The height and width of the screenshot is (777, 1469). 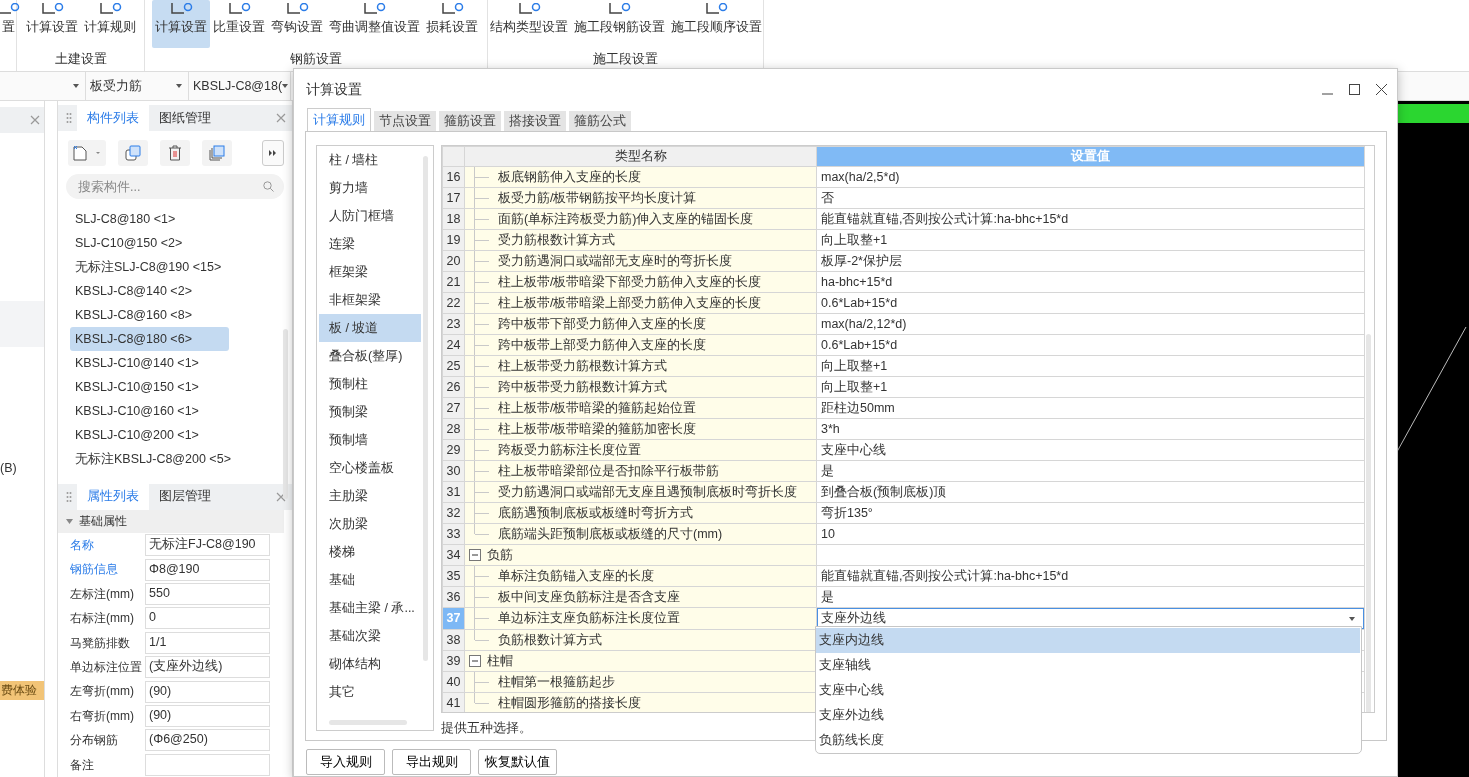 I want to click on dialog-button: 导入规则, so click(x=345, y=762).